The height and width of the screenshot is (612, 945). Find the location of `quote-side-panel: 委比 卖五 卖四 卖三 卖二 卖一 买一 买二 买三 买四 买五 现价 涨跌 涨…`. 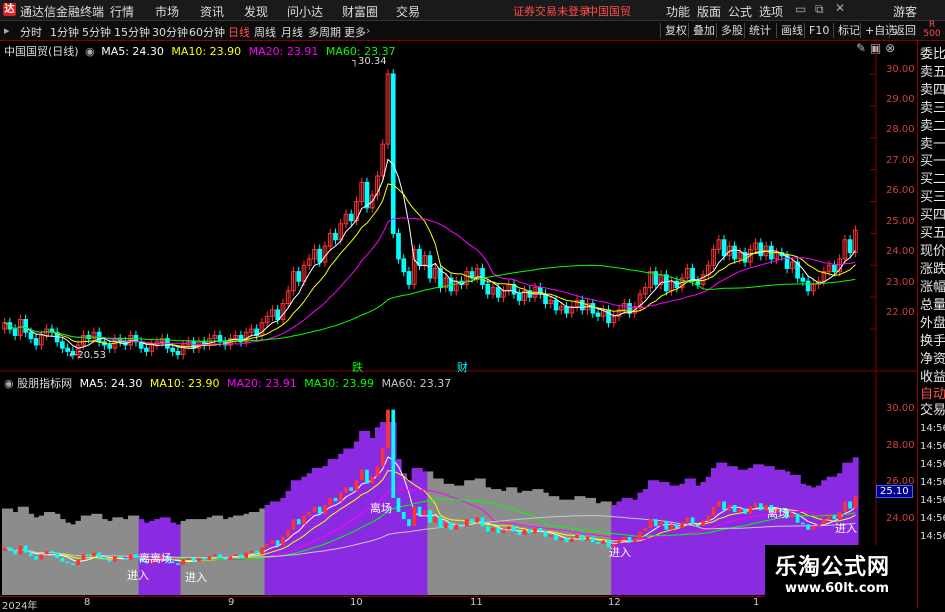

quote-side-panel: 委比 卖五 卖四 卖三 卖二 卖一 买一 买二 买三 买四 买五 现价 涨跌 涨… is located at coordinates (931, 325).